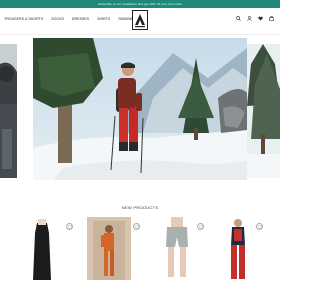  I want to click on nav-item-dresses: Dresses, so click(80, 19).